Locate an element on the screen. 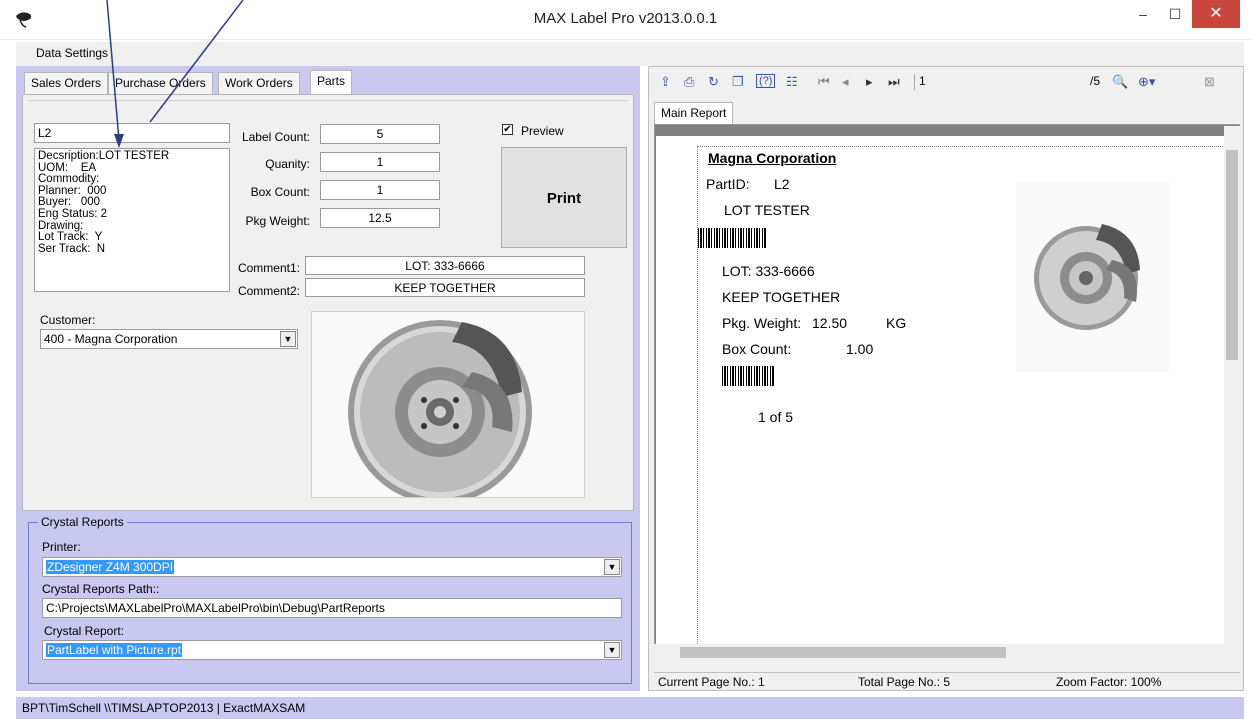 This screenshot has width=1251, height=719. print-button: Print is located at coordinates (564, 197).